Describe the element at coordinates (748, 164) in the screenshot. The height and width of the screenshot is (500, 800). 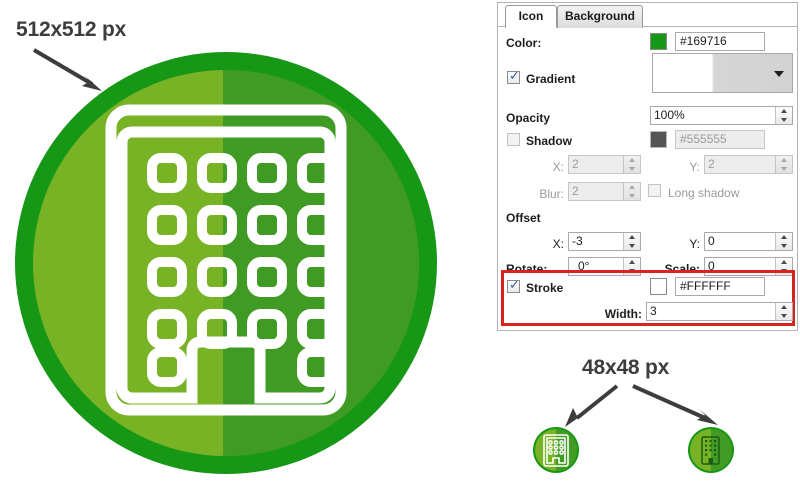
I see `shadow-y-spinner: 2` at that location.